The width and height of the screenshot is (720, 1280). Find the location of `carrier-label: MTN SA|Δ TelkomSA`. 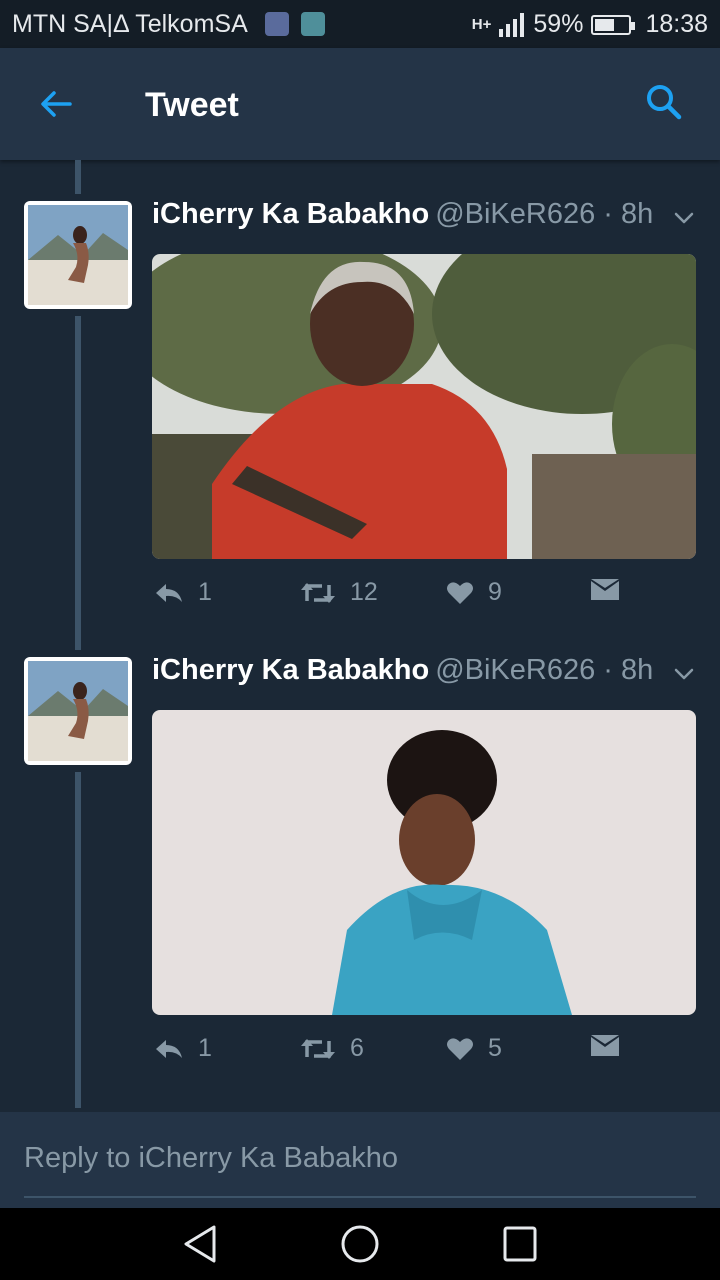

carrier-label: MTN SA|Δ TelkomSA is located at coordinates (130, 24).